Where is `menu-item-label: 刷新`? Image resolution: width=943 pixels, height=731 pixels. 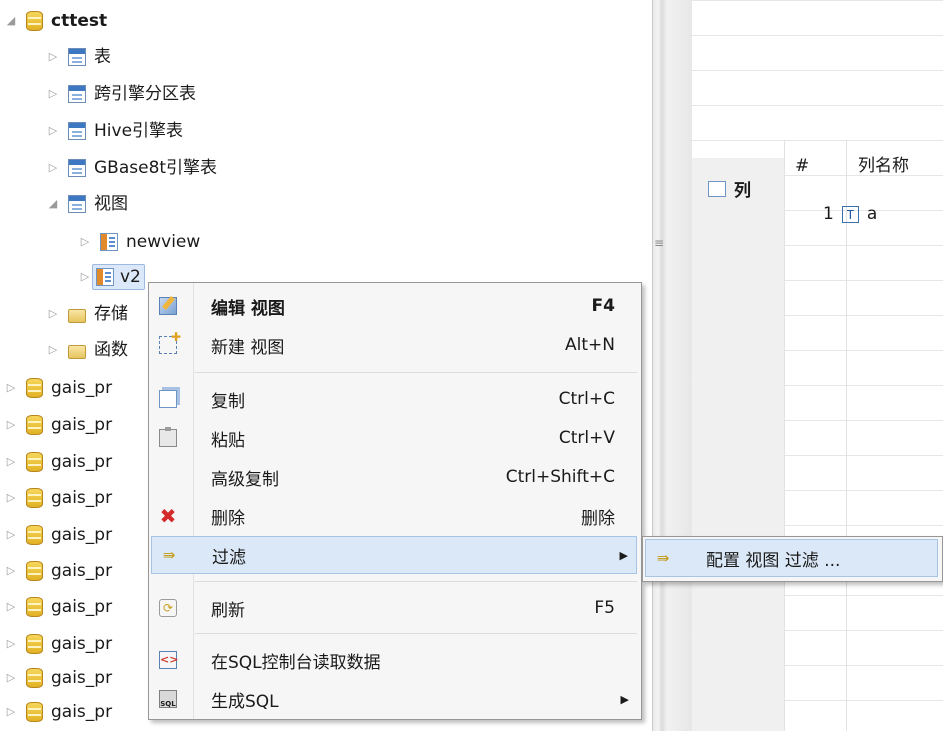
menu-item-label: 刷新 is located at coordinates (228, 610).